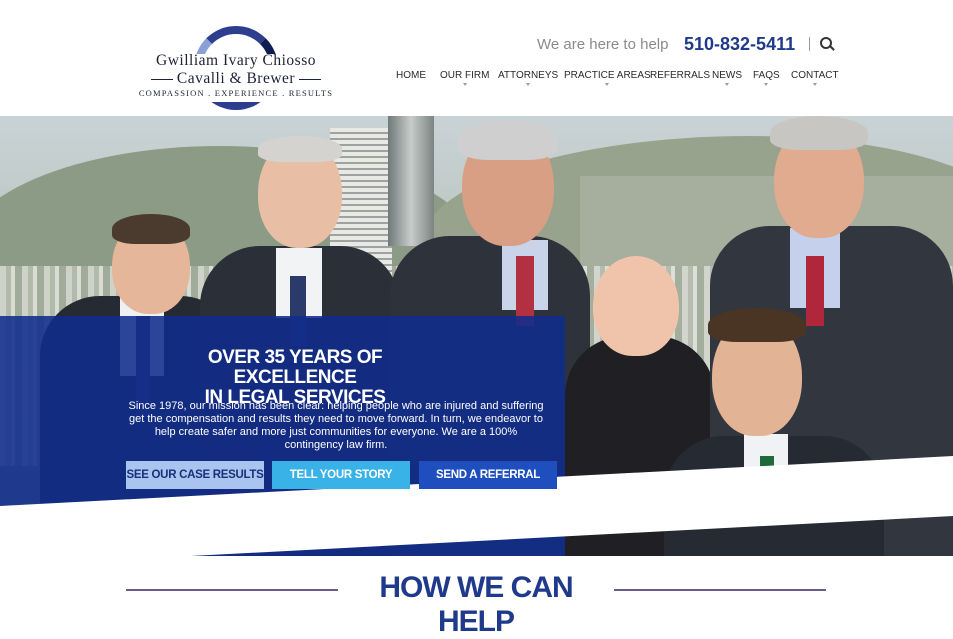 The width and height of the screenshot is (953, 639). I want to click on see-case-results-button: SEE OUR CASE RESULTS, so click(195, 475).